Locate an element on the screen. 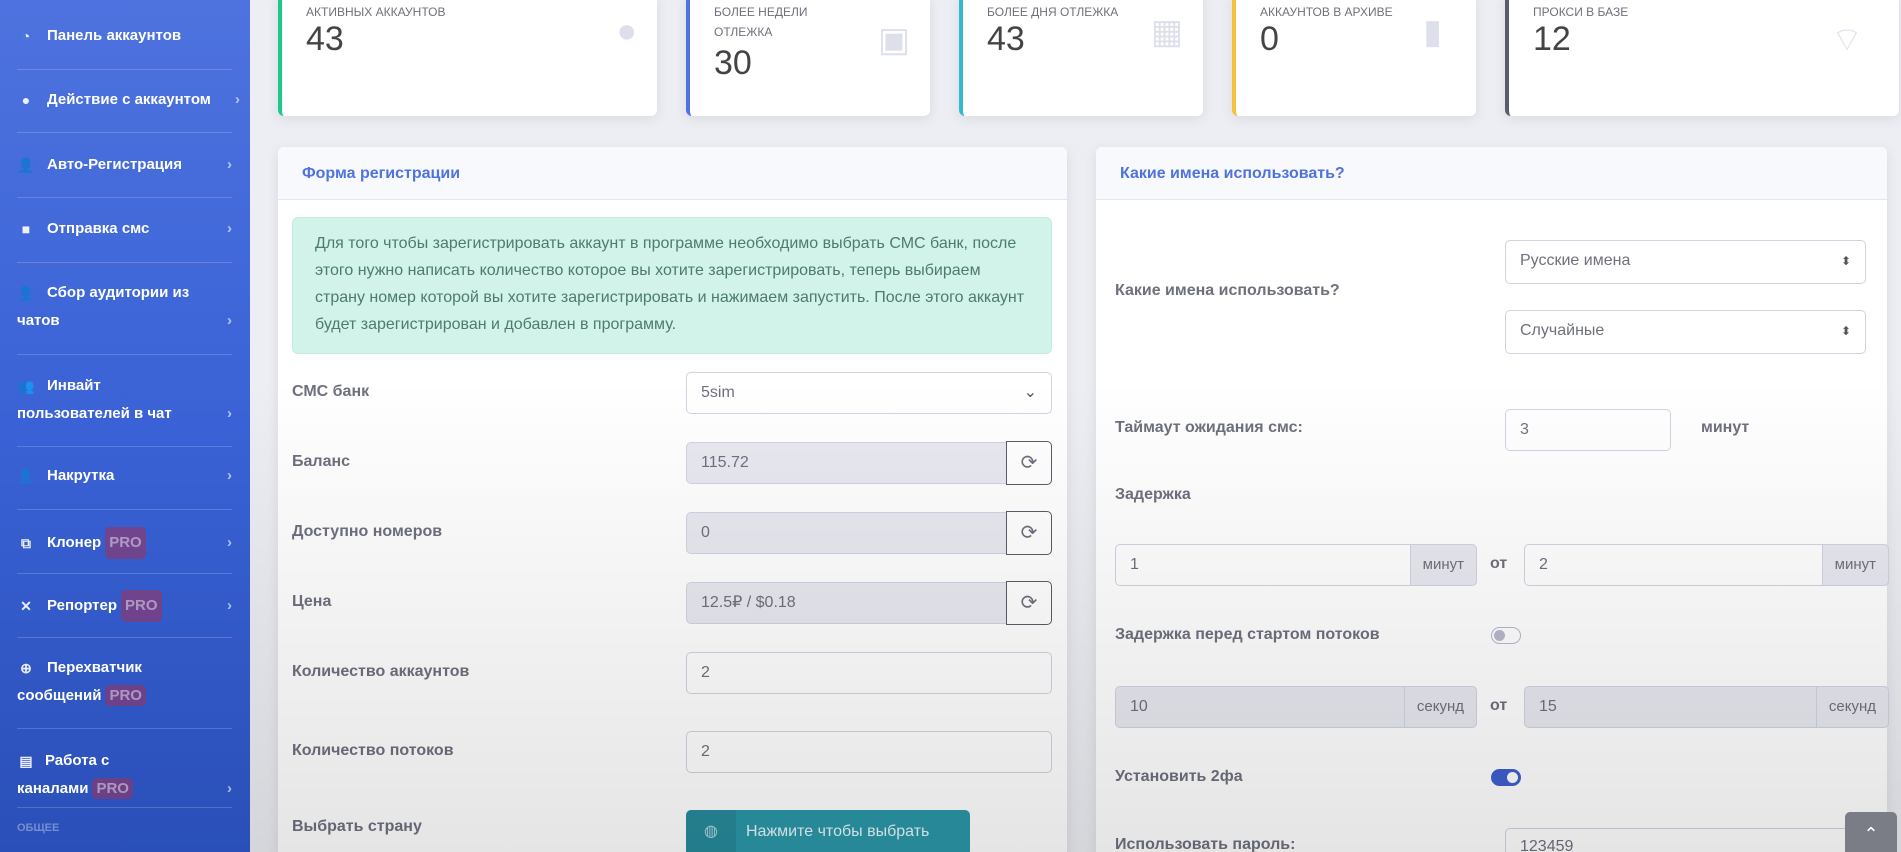  globe-icon: ◍ is located at coordinates (711, 831).